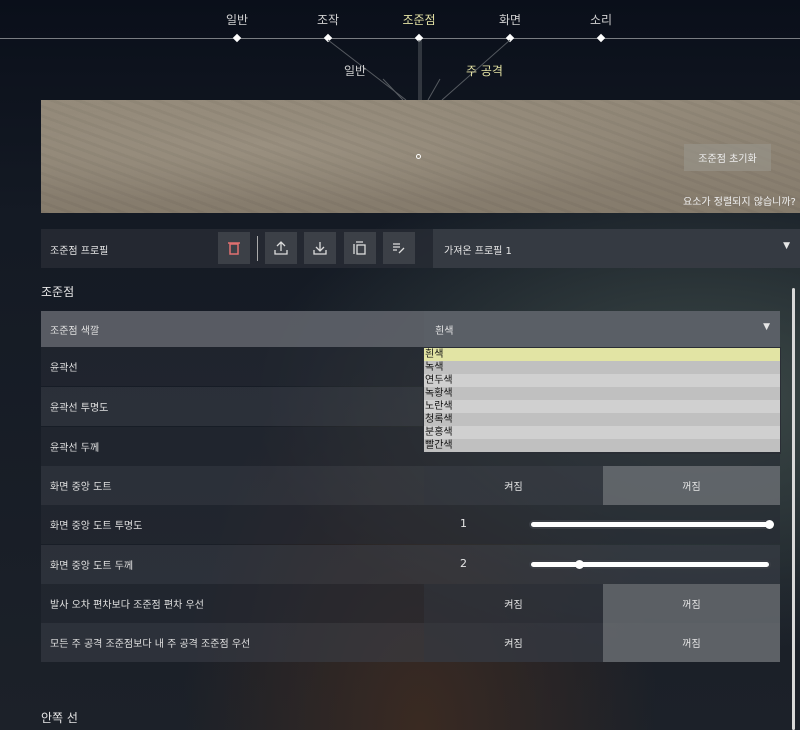 The height and width of the screenshot is (730, 800). I want to click on rename-icon, so click(399, 248).